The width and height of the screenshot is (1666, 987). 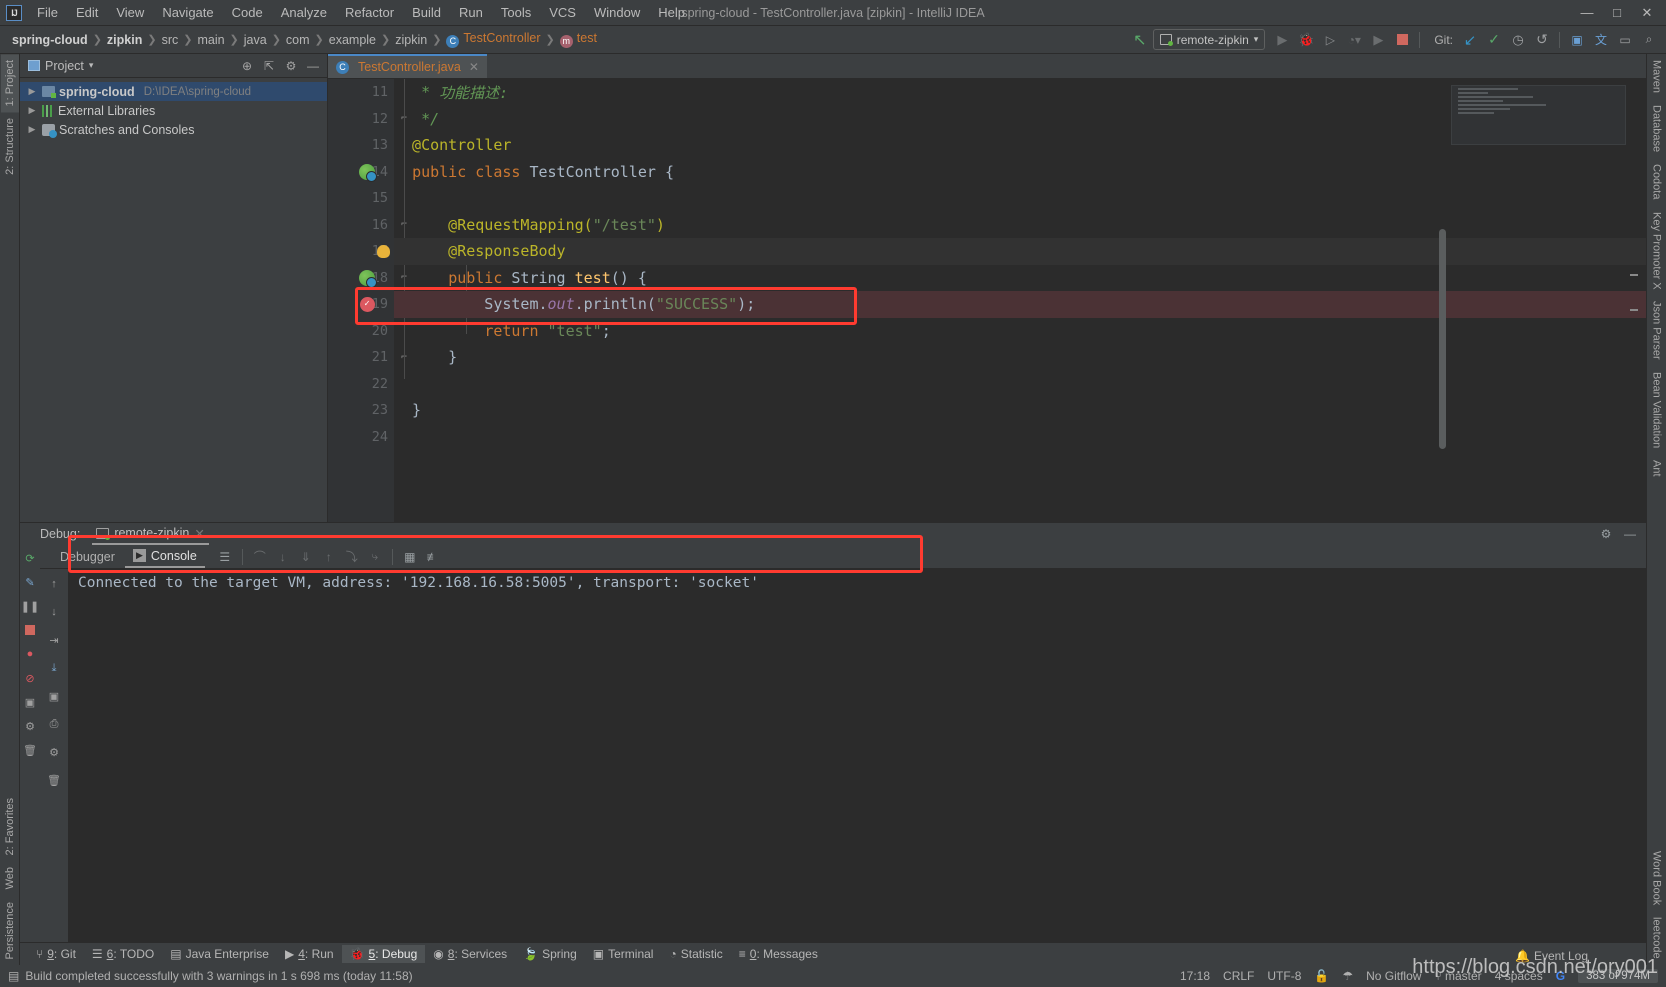 I want to click on menu-item-edit: Edit, so click(x=87, y=12).